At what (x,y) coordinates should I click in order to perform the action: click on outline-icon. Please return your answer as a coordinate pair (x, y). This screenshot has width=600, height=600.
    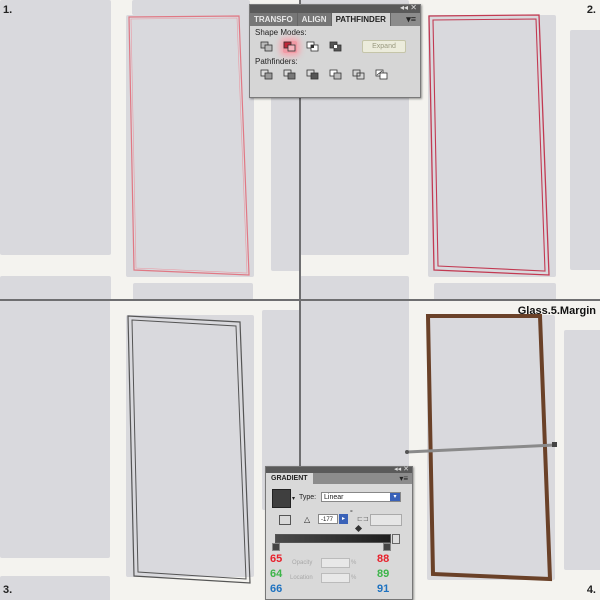
    Looking at the image, I should click on (358, 74).